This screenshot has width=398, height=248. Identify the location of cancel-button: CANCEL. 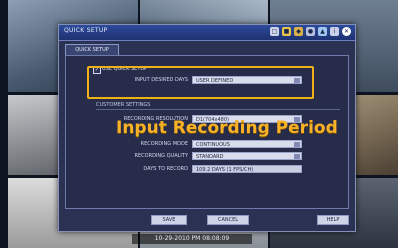
(228, 220).